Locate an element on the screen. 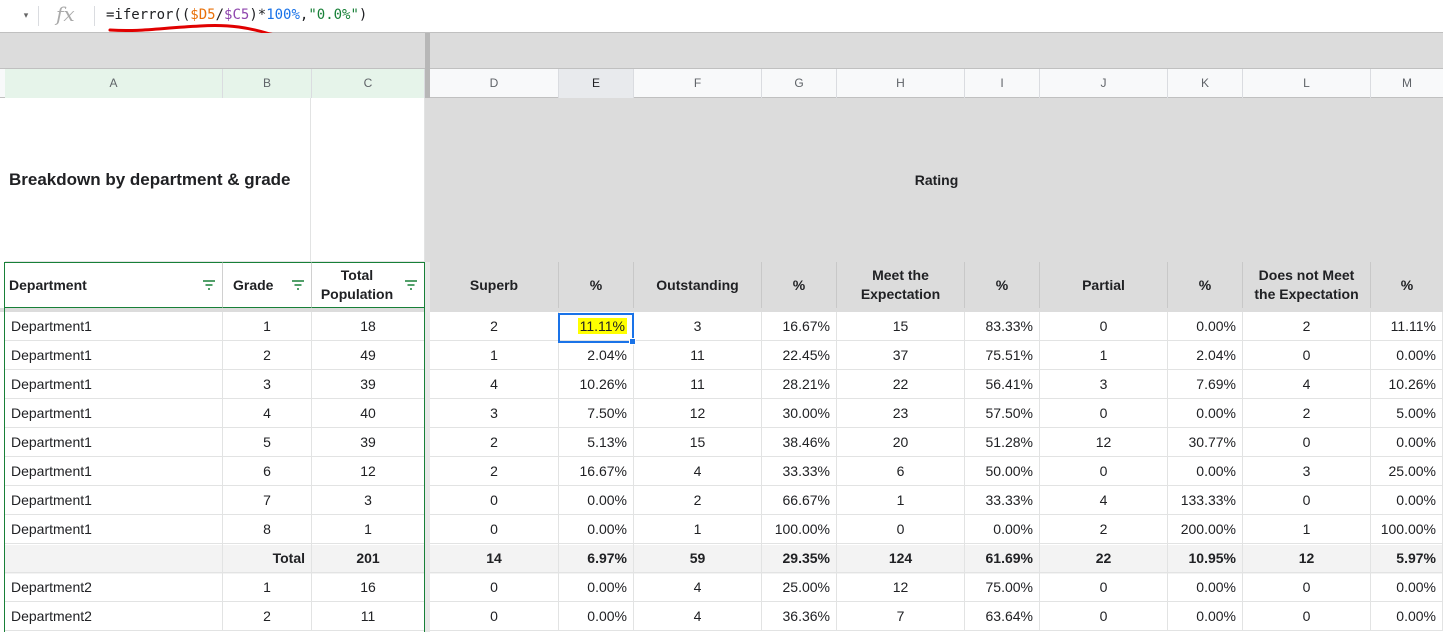 The width and height of the screenshot is (1443, 632). cell: 7 is located at coordinates (901, 616).